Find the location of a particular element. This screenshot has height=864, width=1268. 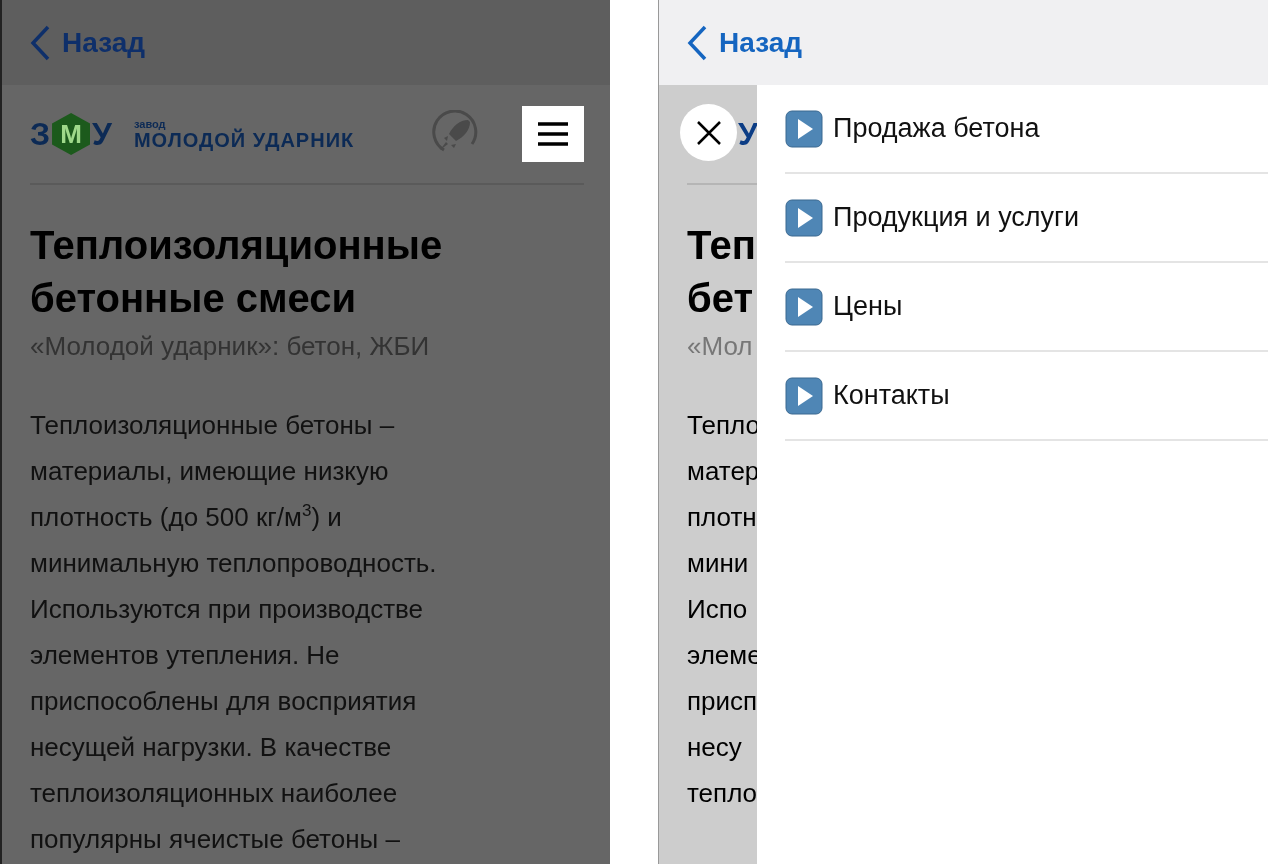

close-button is located at coordinates (708, 132).